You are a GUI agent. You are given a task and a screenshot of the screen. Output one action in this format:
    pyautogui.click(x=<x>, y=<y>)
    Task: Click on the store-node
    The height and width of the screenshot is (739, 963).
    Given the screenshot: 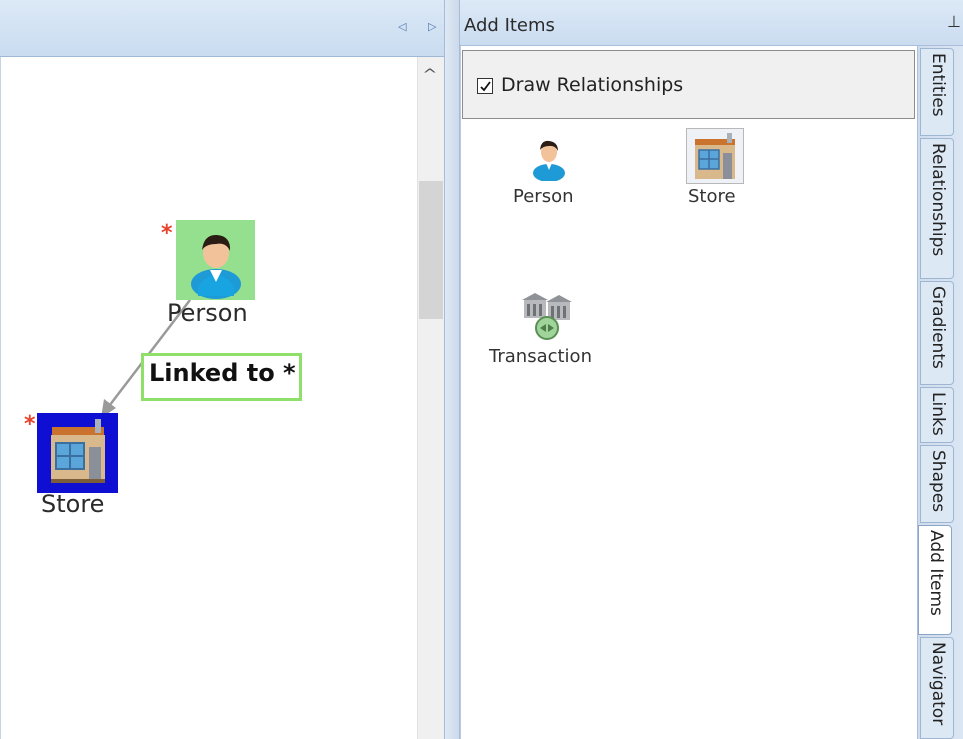 What is the action you would take?
    pyautogui.click(x=77, y=453)
    